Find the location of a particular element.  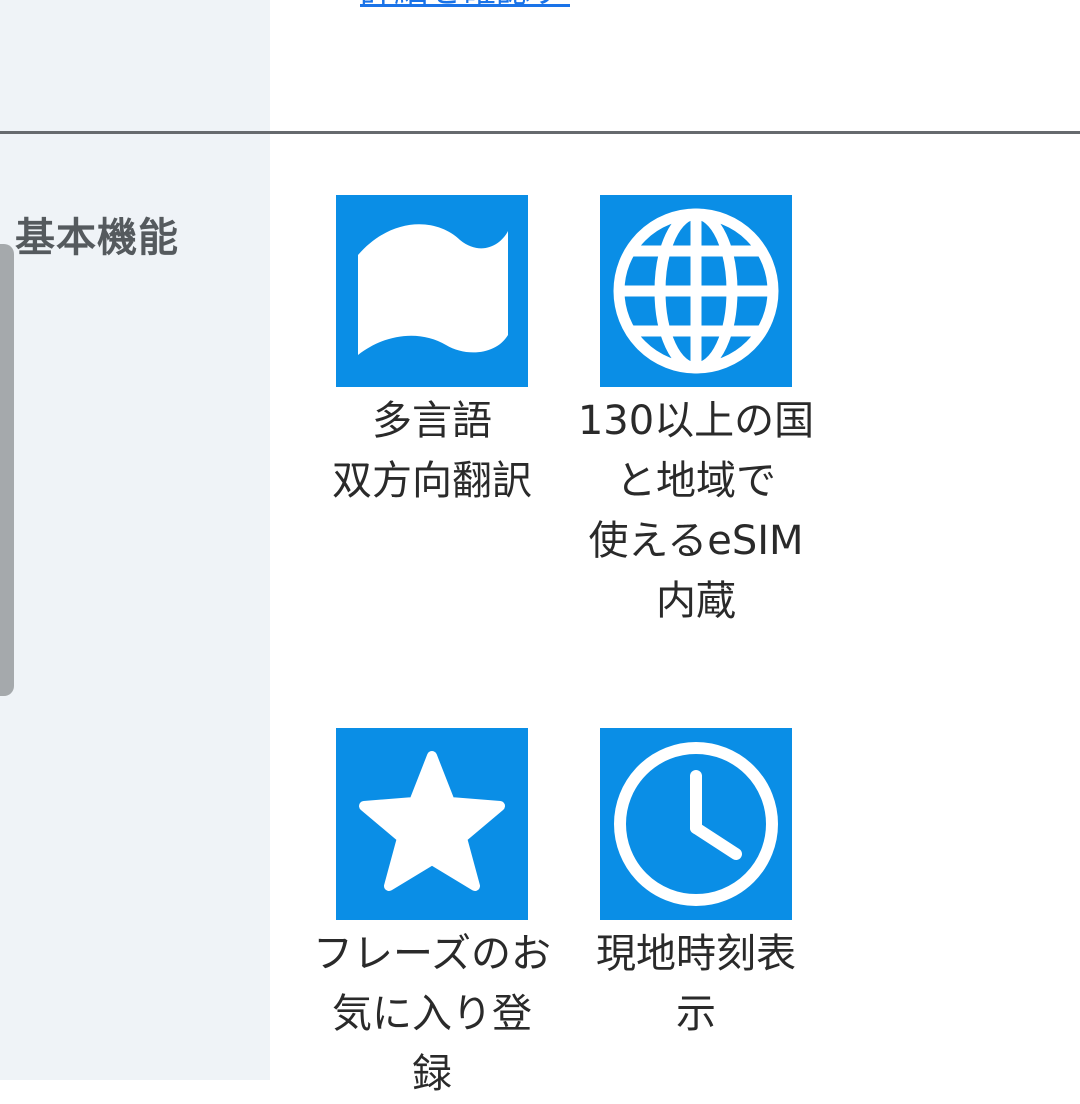

feature-label: 現地時刻表 示 is located at coordinates (696, 984).